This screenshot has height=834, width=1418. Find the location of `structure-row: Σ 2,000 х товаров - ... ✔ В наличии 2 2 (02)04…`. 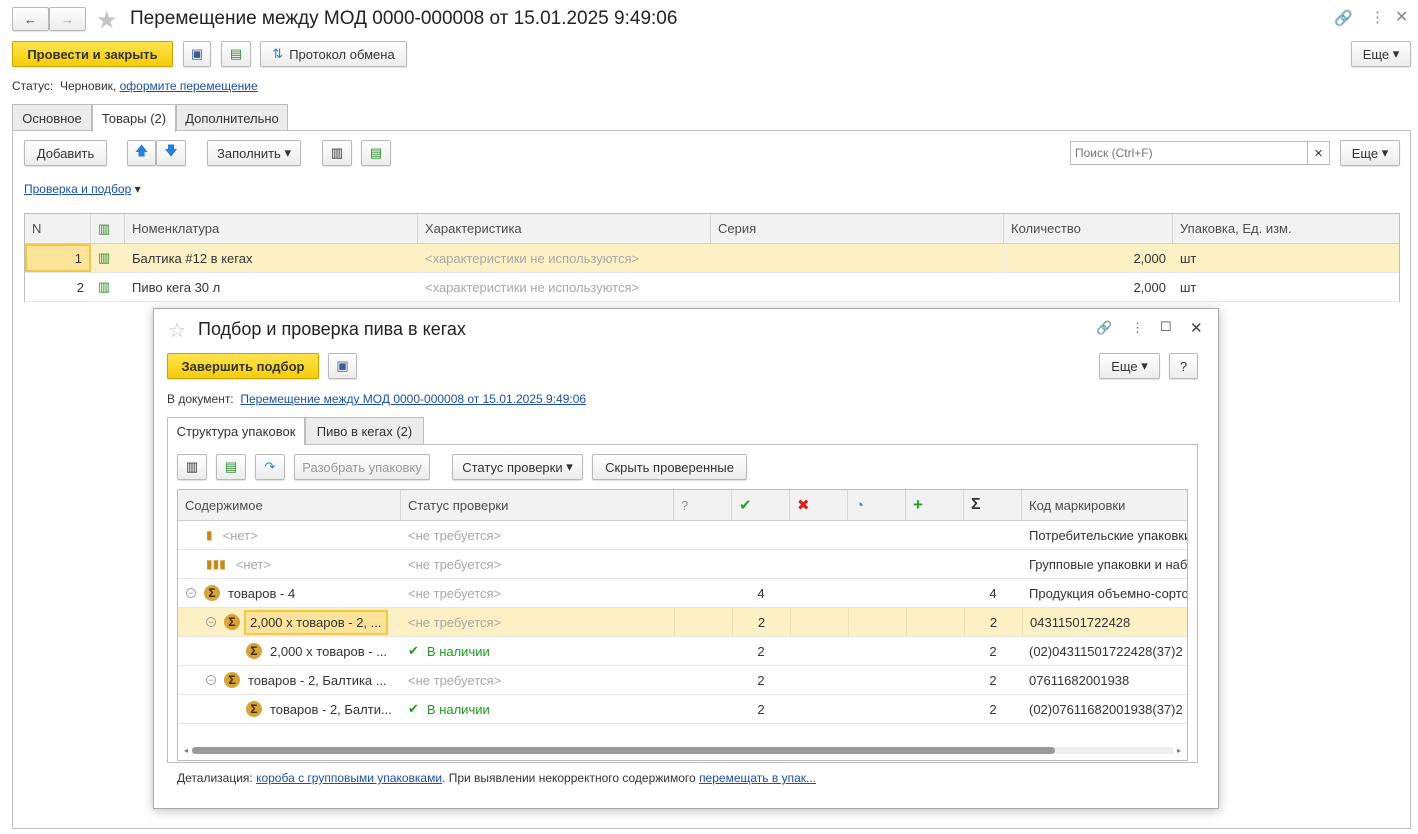

structure-row: Σ 2,000 х товаров - ... ✔ В наличии 2 2 (02)04… is located at coordinates (682, 651).